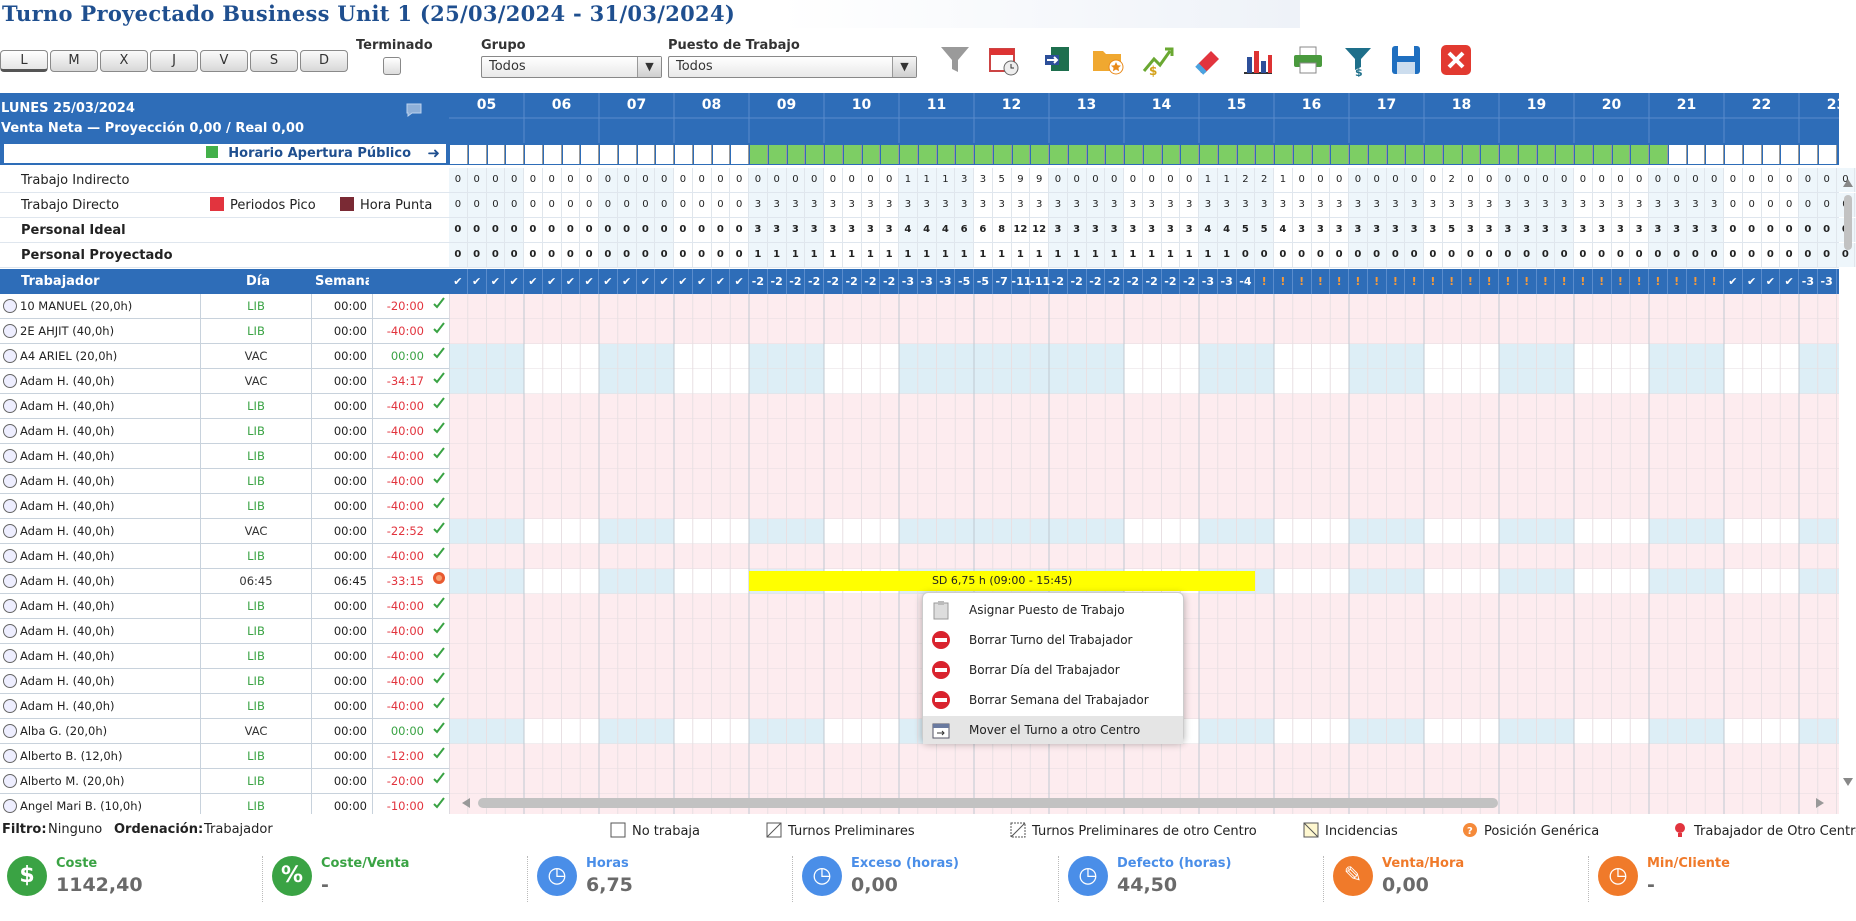 The height and width of the screenshot is (921, 1856). I want to click on context-menu-item: Borrar Turno del Trabajador, so click(1053, 640).